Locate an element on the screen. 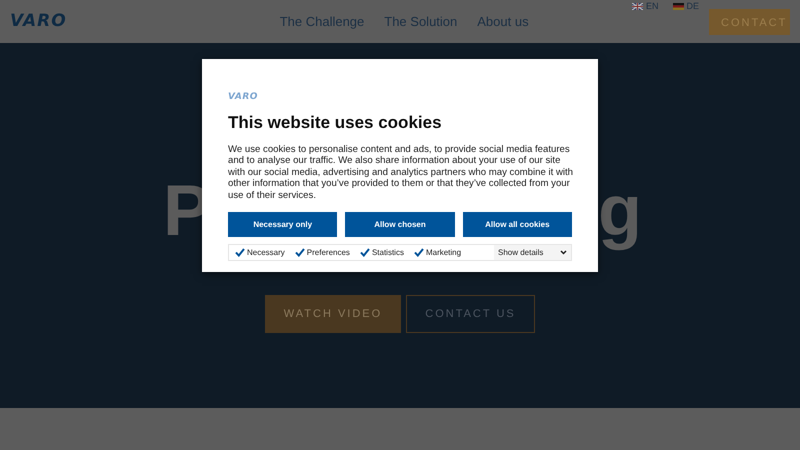 This screenshot has width=800, height=450. nav-link: About us is located at coordinates (503, 22).